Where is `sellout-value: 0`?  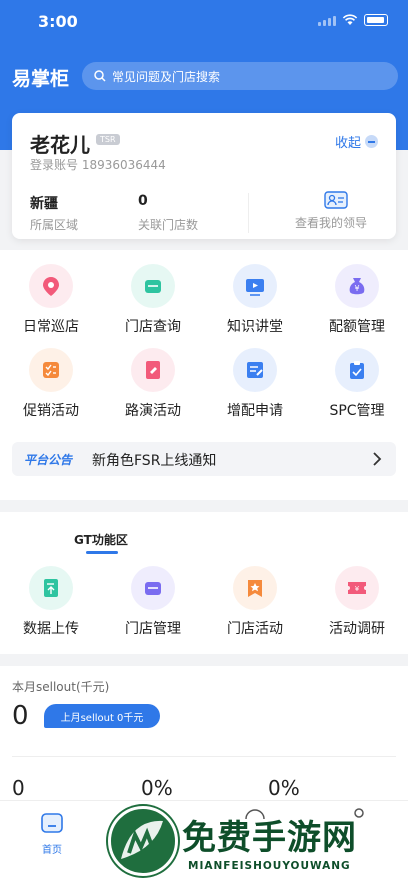 sellout-value: 0 is located at coordinates (20, 716).